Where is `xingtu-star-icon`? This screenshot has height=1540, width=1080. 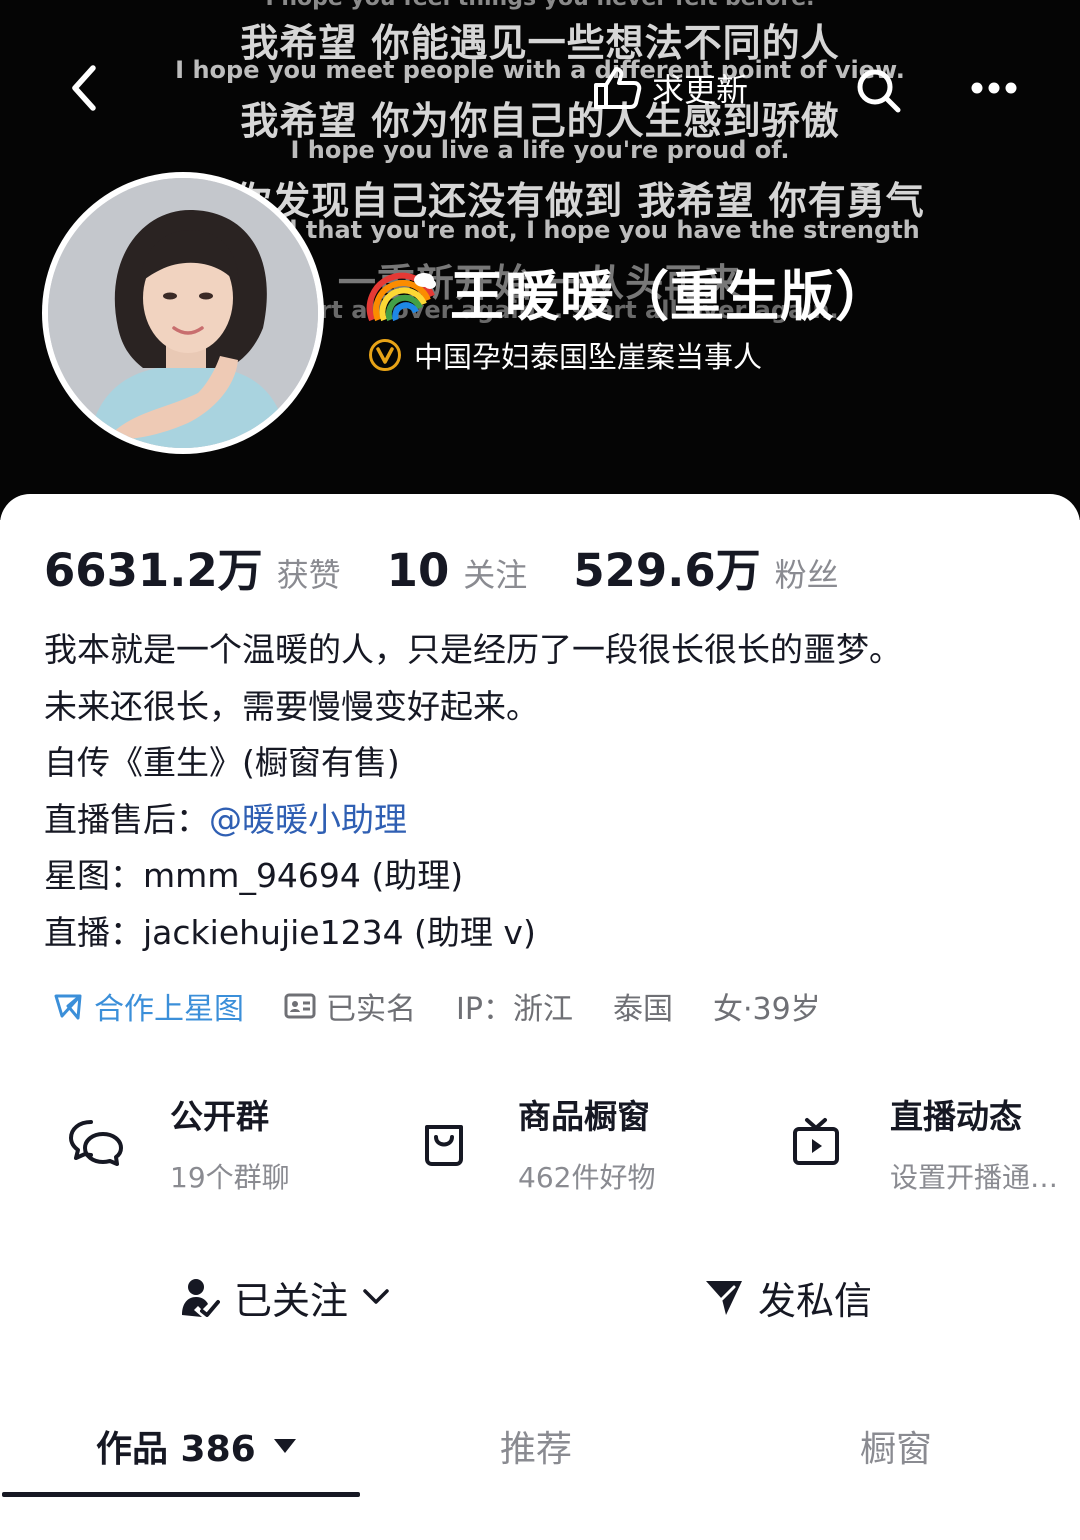 xingtu-star-icon is located at coordinates (68, 1007).